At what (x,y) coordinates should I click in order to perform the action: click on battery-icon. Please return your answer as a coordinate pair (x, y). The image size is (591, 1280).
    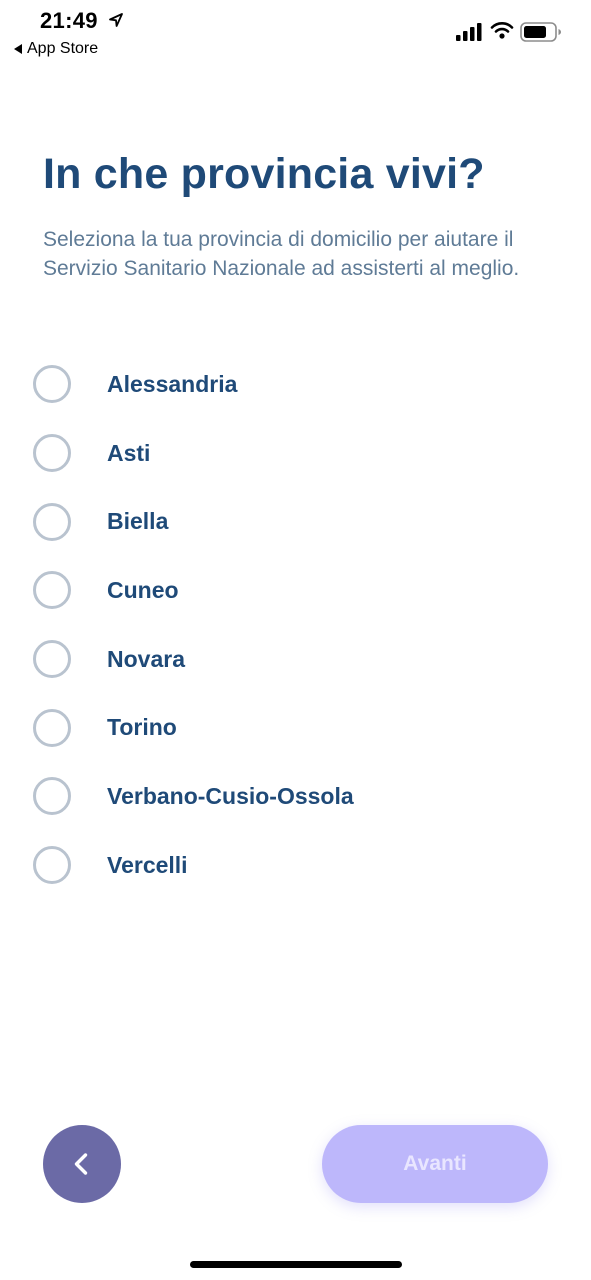
    Looking at the image, I should click on (540, 32).